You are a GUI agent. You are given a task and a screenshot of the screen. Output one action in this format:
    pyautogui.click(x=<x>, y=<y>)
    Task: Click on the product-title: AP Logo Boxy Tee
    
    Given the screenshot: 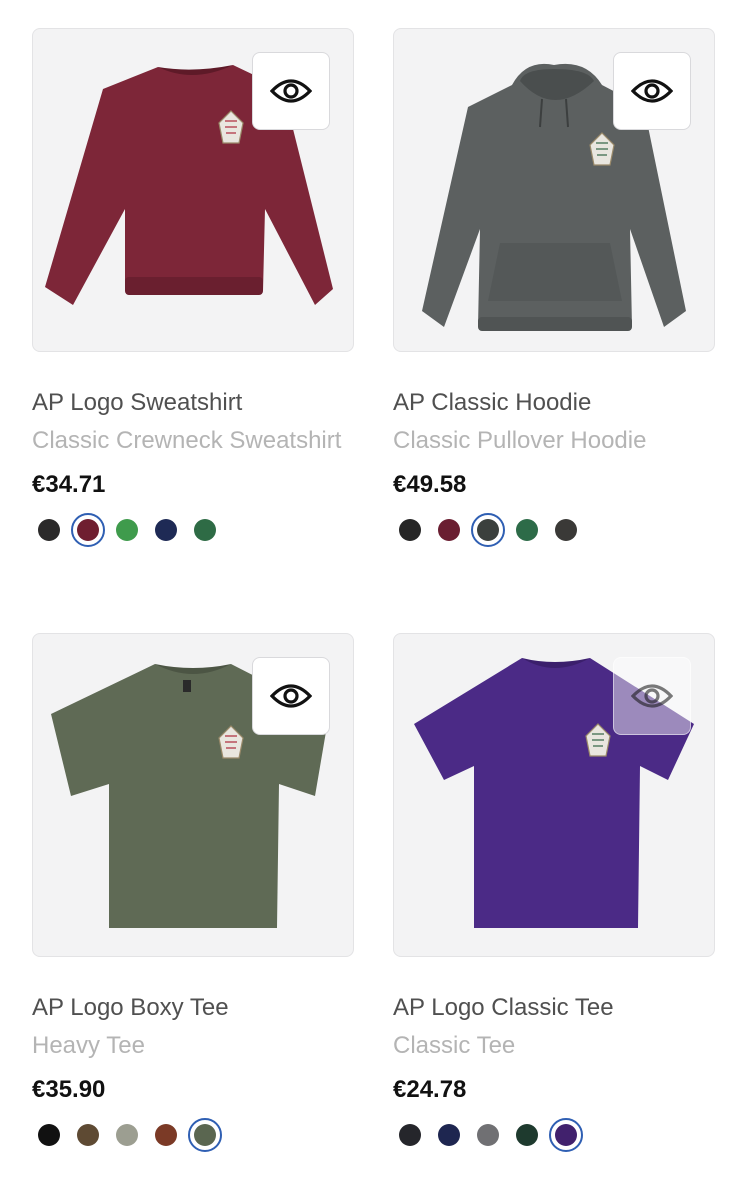 What is the action you would take?
    pyautogui.click(x=193, y=1008)
    